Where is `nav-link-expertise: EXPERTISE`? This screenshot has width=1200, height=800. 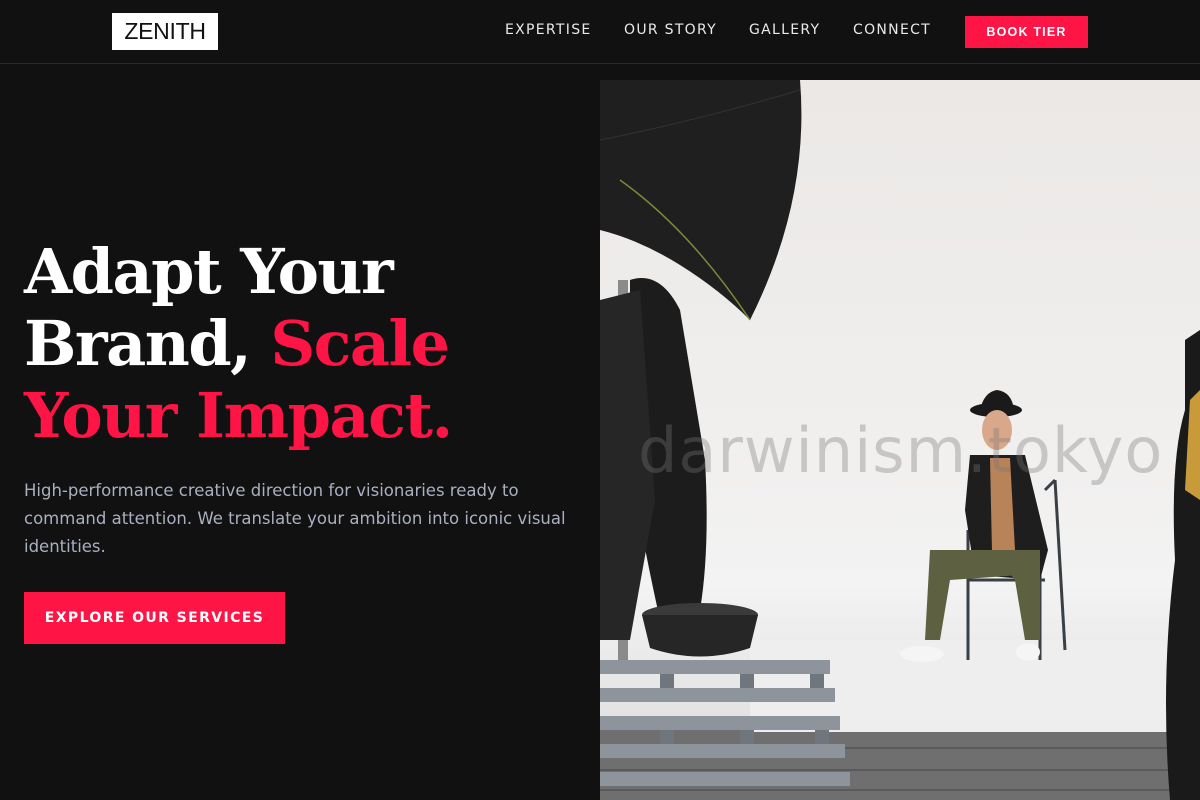
nav-link-expertise: EXPERTISE is located at coordinates (548, 32).